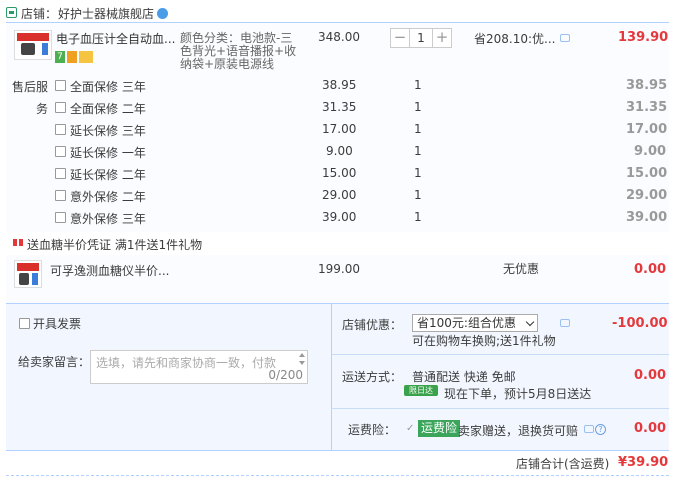  Describe the element at coordinates (647, 173) in the screenshot. I see `service-total: 15.00` at that location.